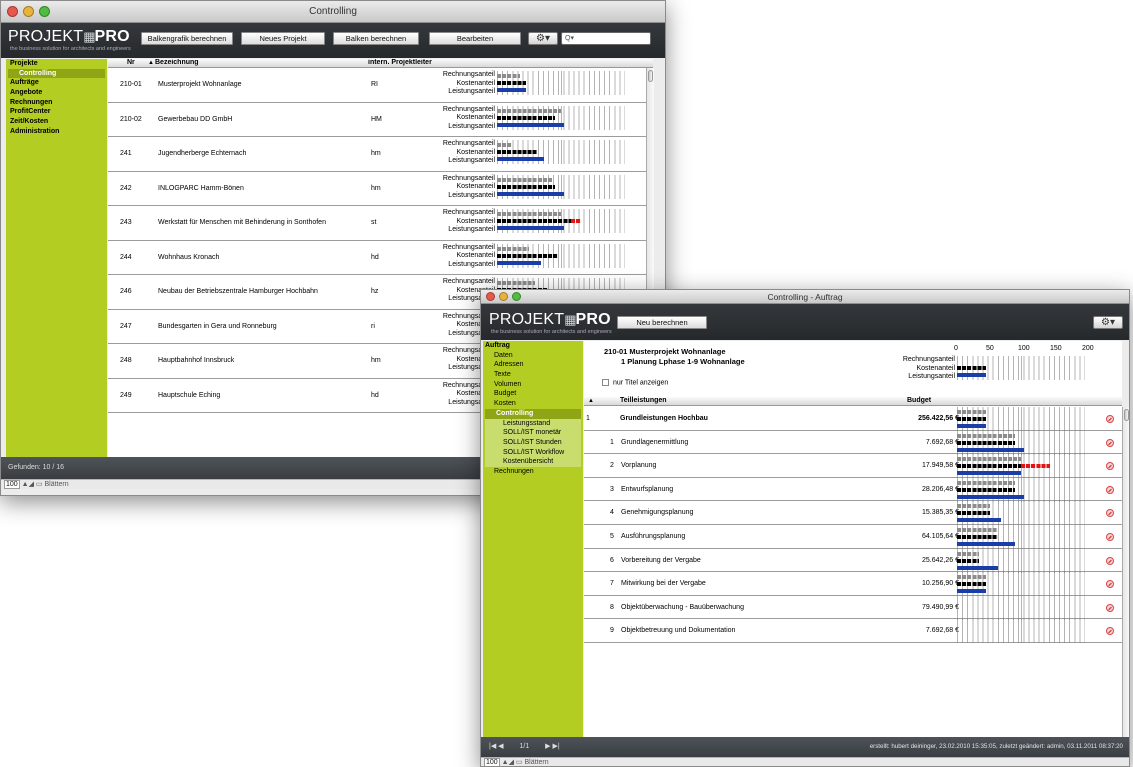  What do you see at coordinates (533, 356) in the screenshot?
I see `sidebar-item-daten: Daten` at bounding box center [533, 356].